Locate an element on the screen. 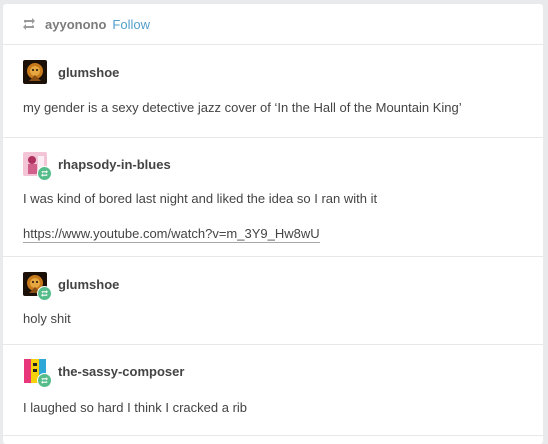 This screenshot has width=548, height=444. colorful-avatar-icon is located at coordinates (37, 373).